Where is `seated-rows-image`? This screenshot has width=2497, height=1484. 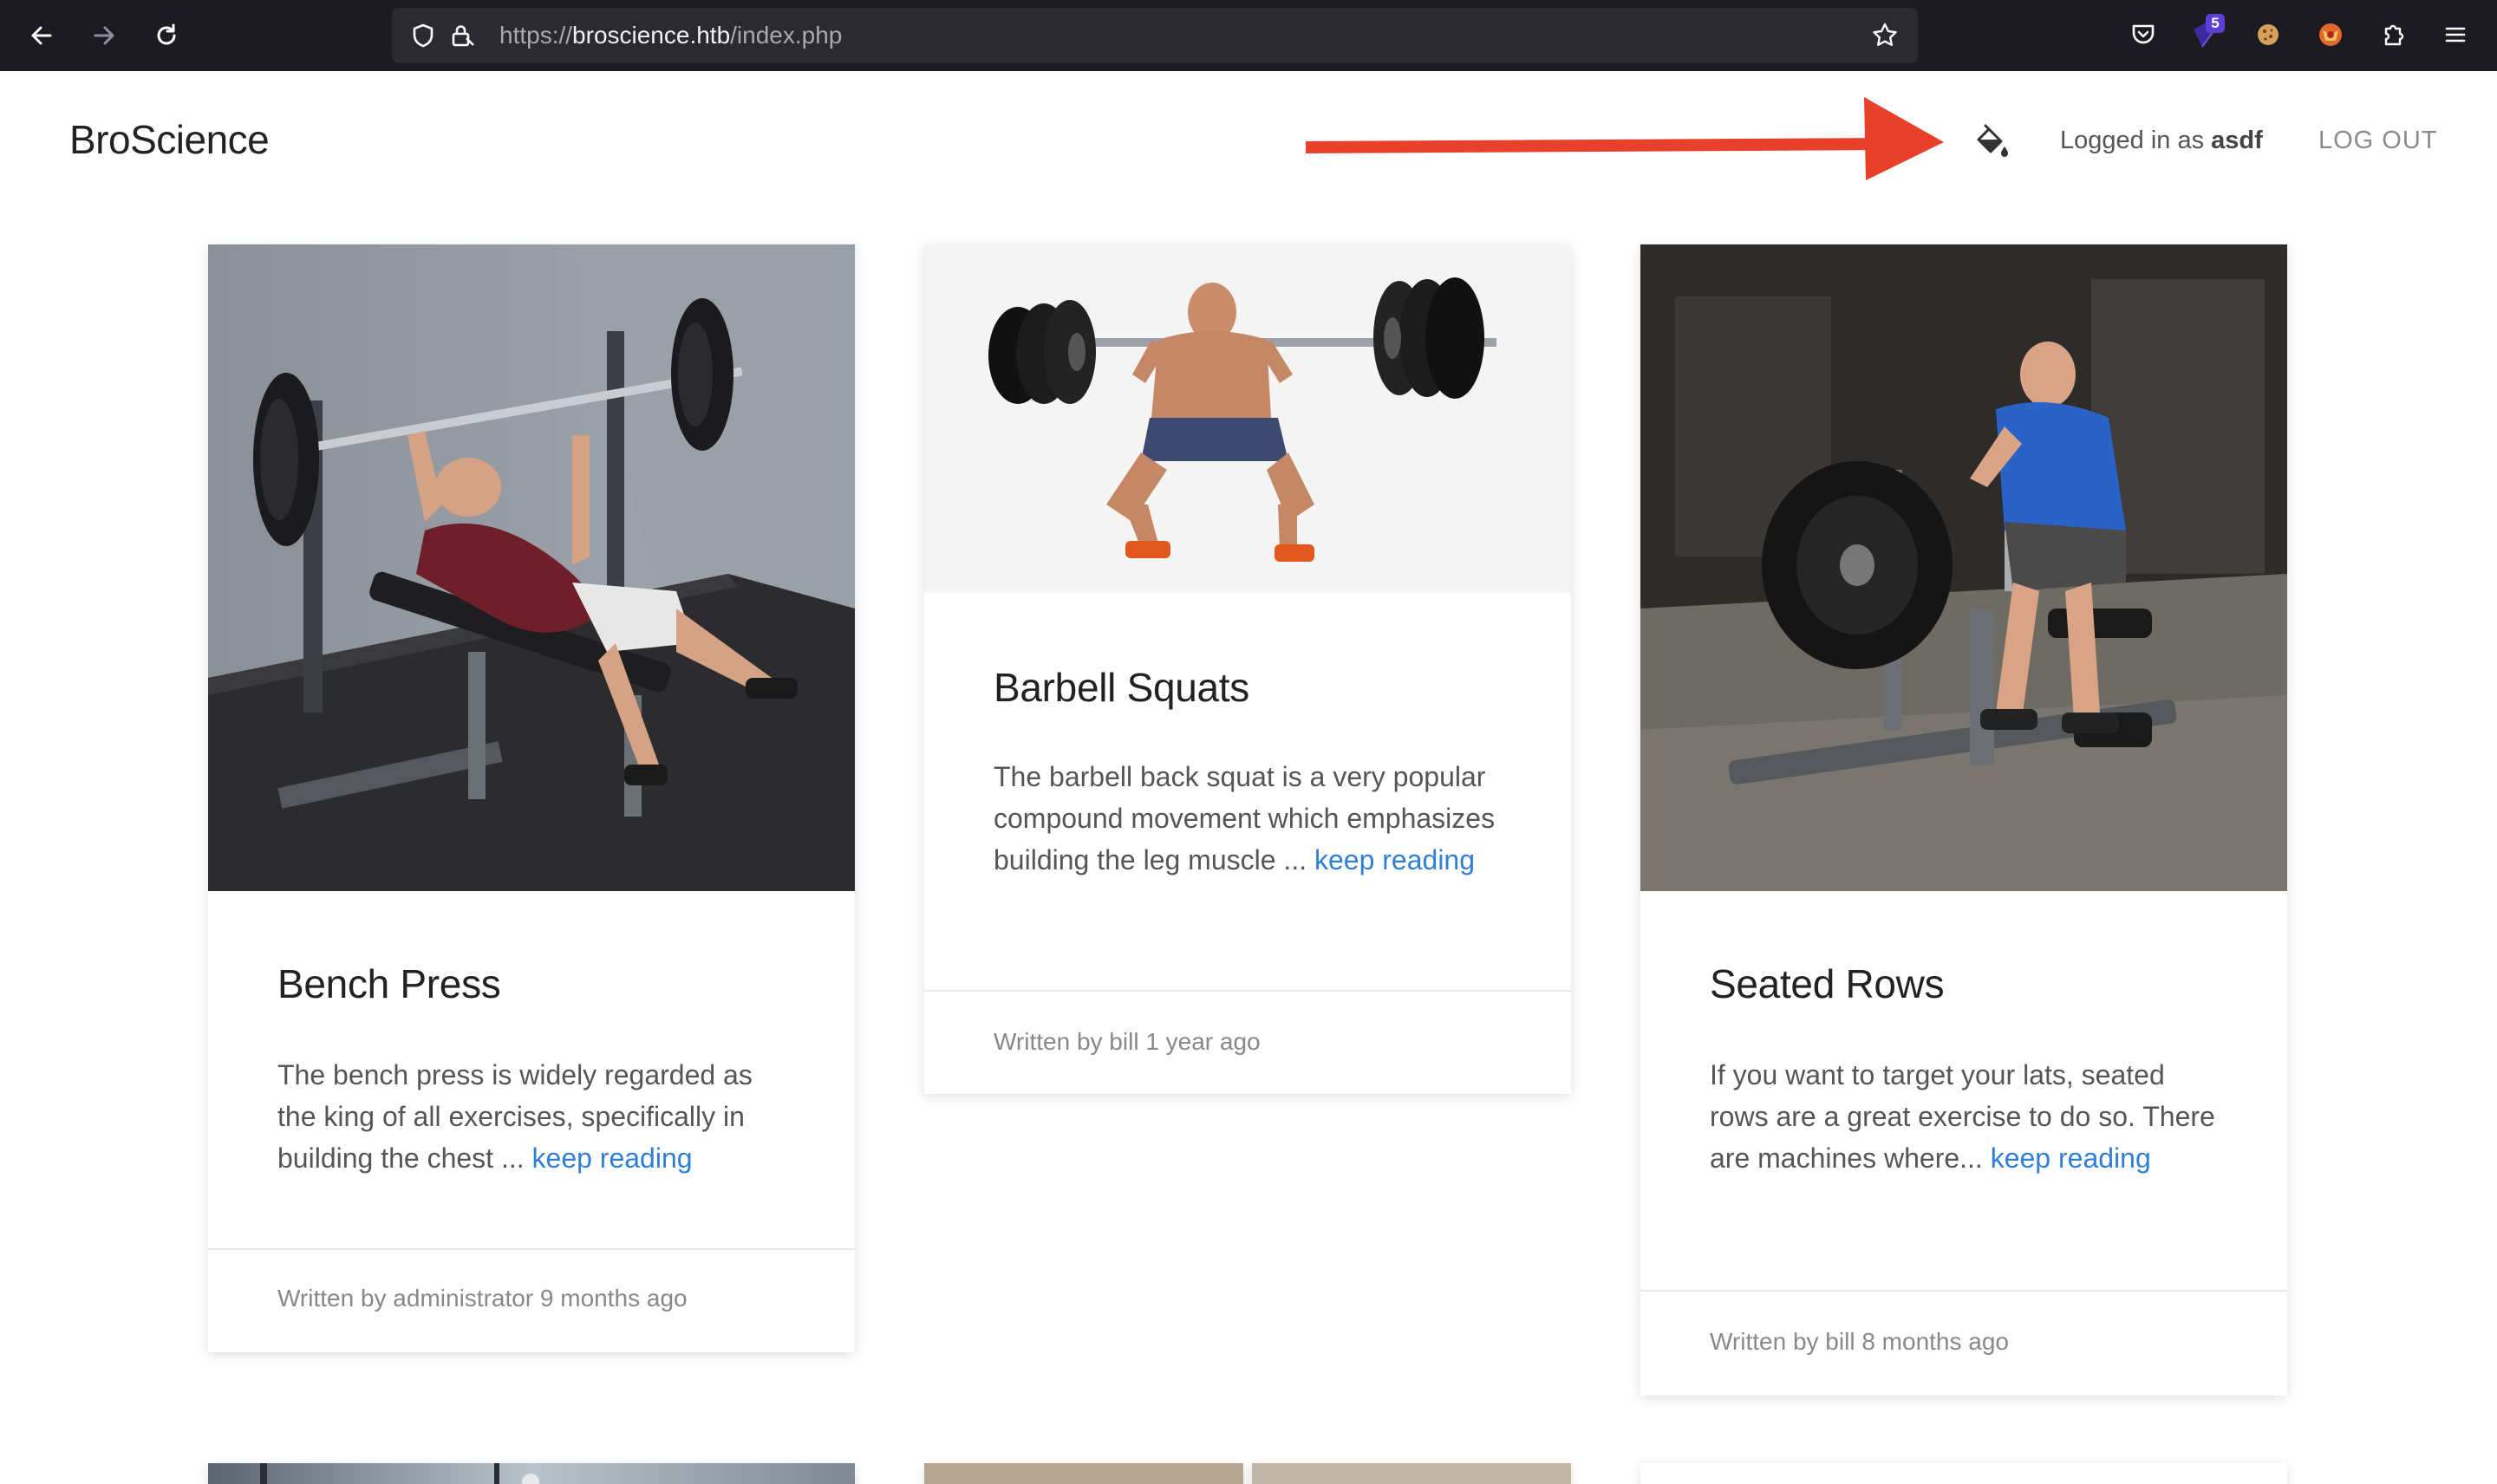
seated-rows-image is located at coordinates (1963, 567).